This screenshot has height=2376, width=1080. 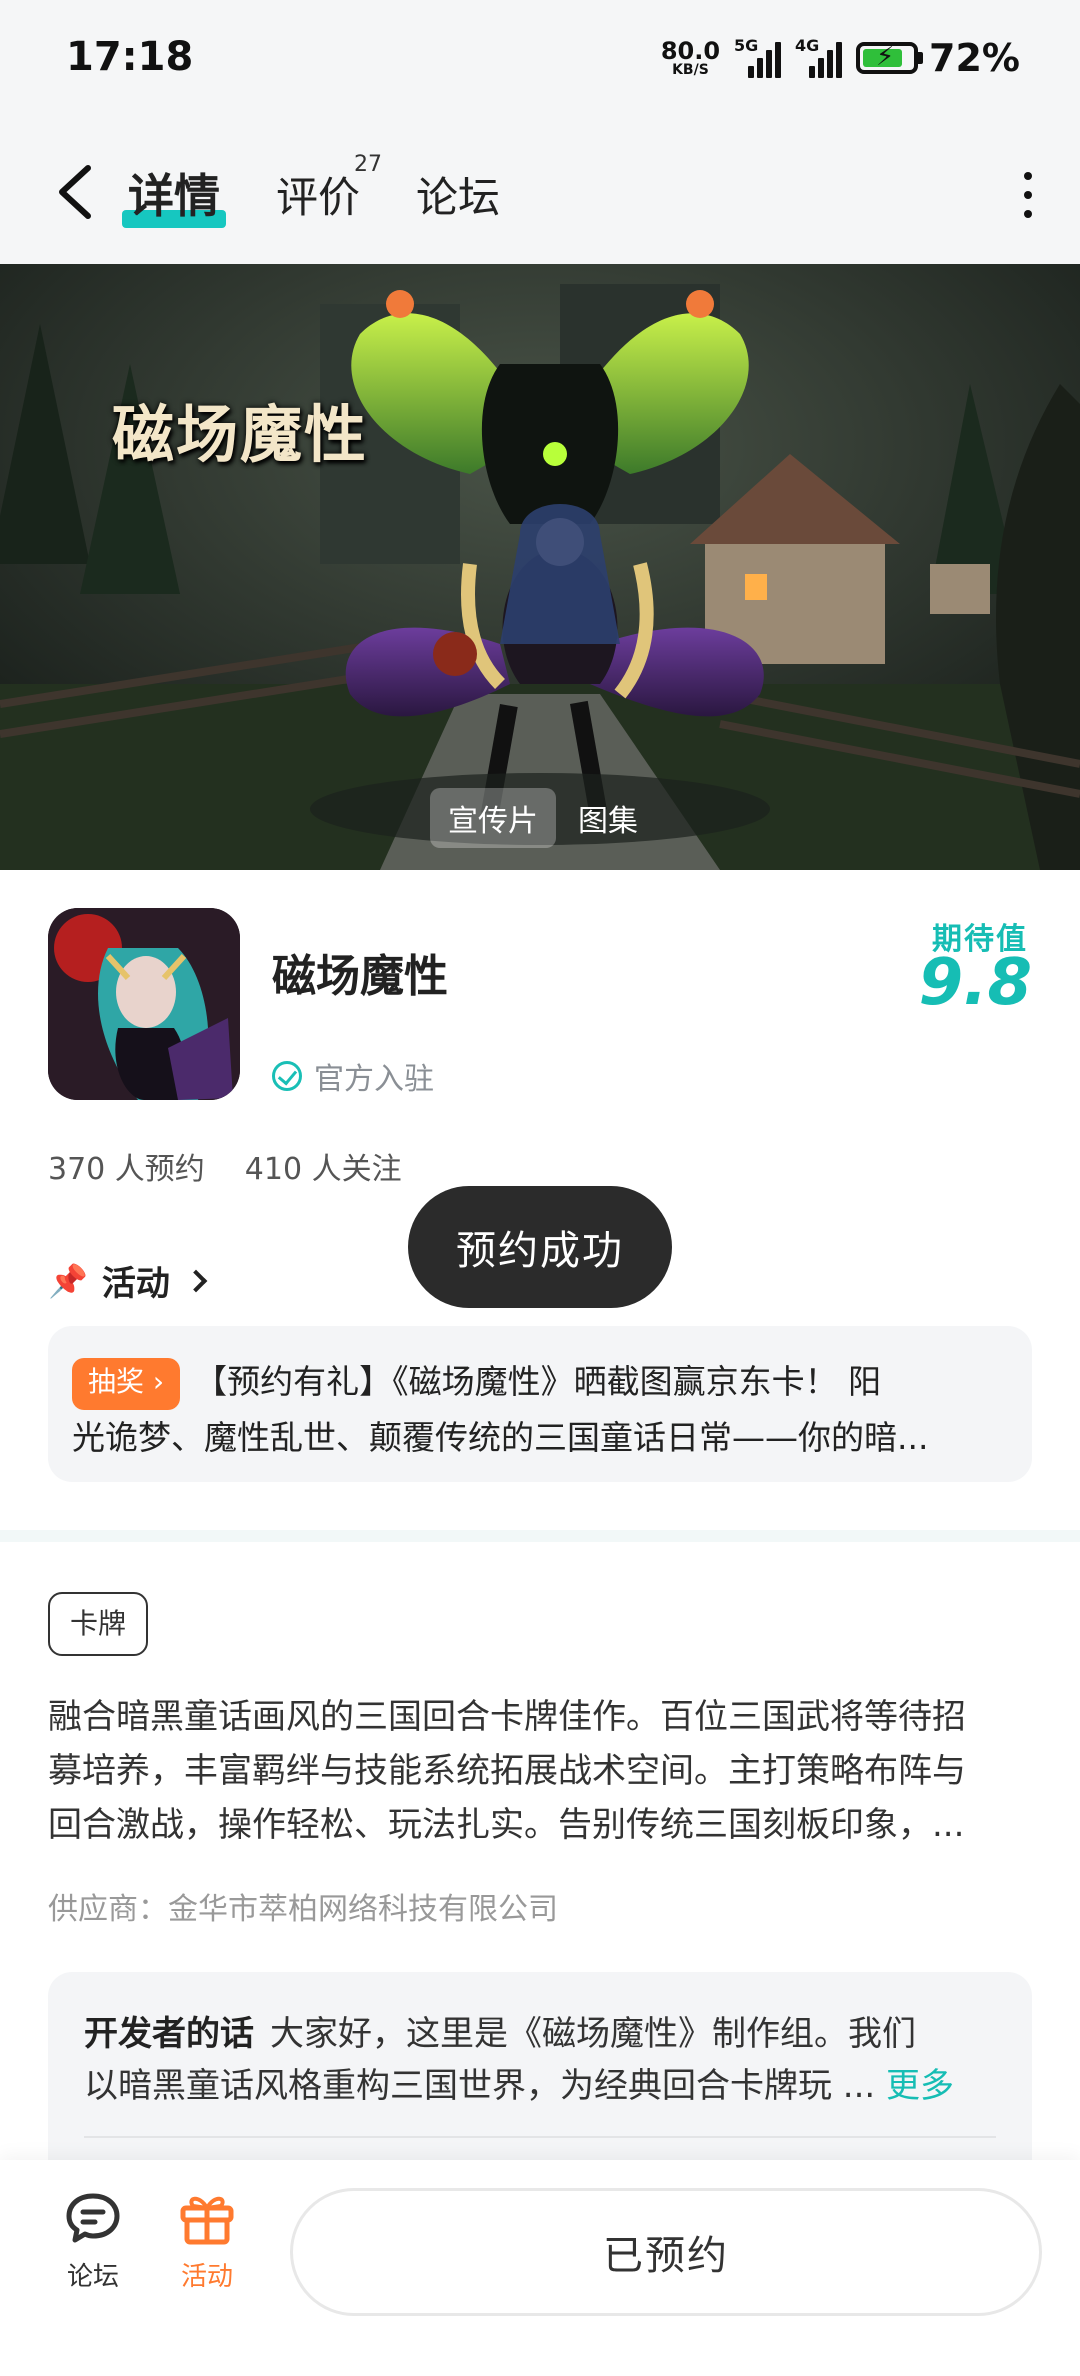 I want to click on status-time: 17:18, so click(x=130, y=57).